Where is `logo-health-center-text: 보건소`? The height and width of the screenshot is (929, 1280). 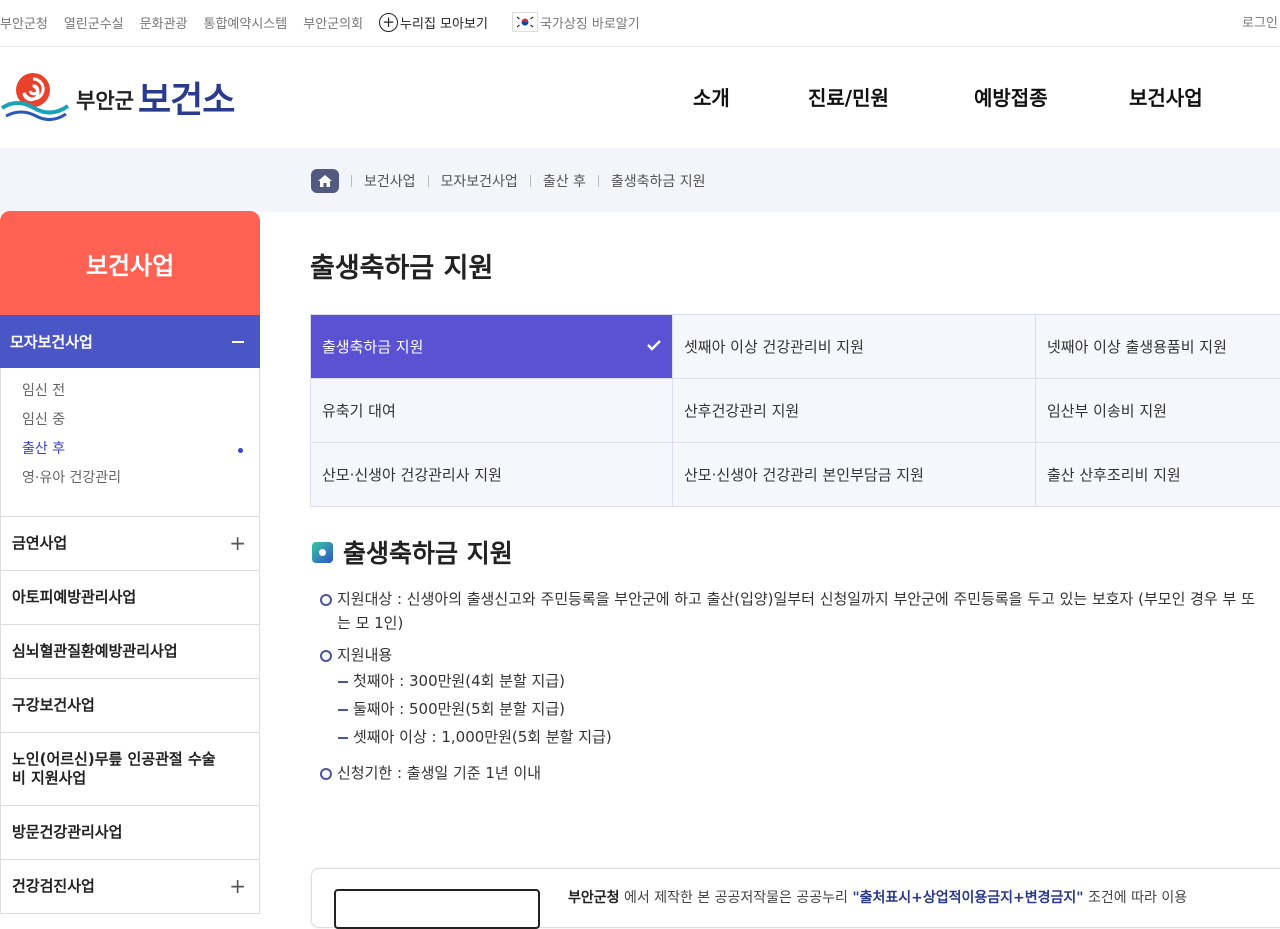
logo-health-center-text: 보건소 is located at coordinates (186, 100).